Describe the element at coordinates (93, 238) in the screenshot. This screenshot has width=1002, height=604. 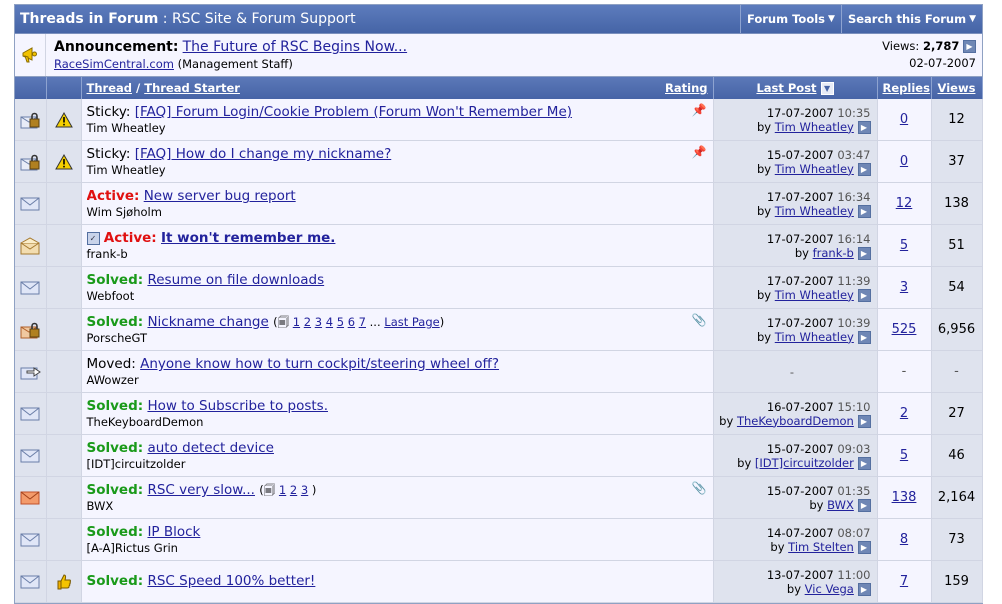
I see `checkmark-icon: ✓` at that location.